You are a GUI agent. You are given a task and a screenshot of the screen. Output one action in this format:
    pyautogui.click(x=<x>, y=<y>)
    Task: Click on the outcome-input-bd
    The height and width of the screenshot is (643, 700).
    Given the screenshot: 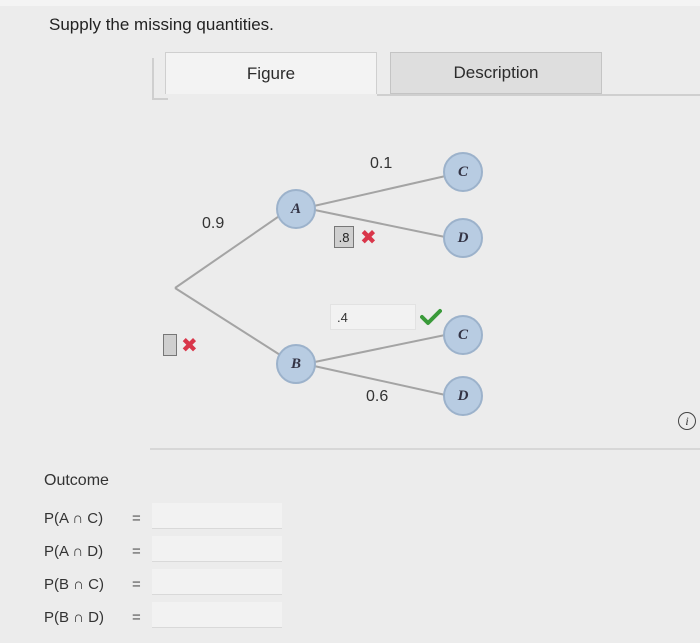 What is the action you would take?
    pyautogui.click(x=217, y=615)
    